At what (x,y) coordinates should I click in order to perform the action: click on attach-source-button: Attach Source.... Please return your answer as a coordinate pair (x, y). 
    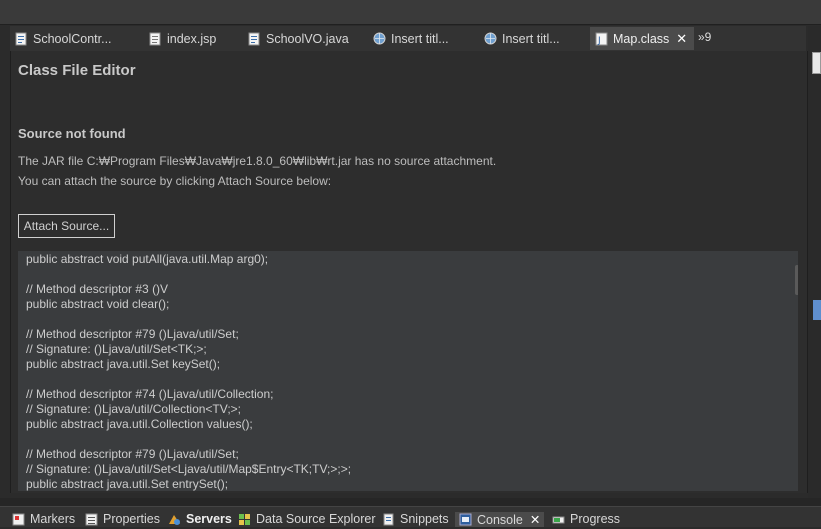
    Looking at the image, I should click on (66, 226).